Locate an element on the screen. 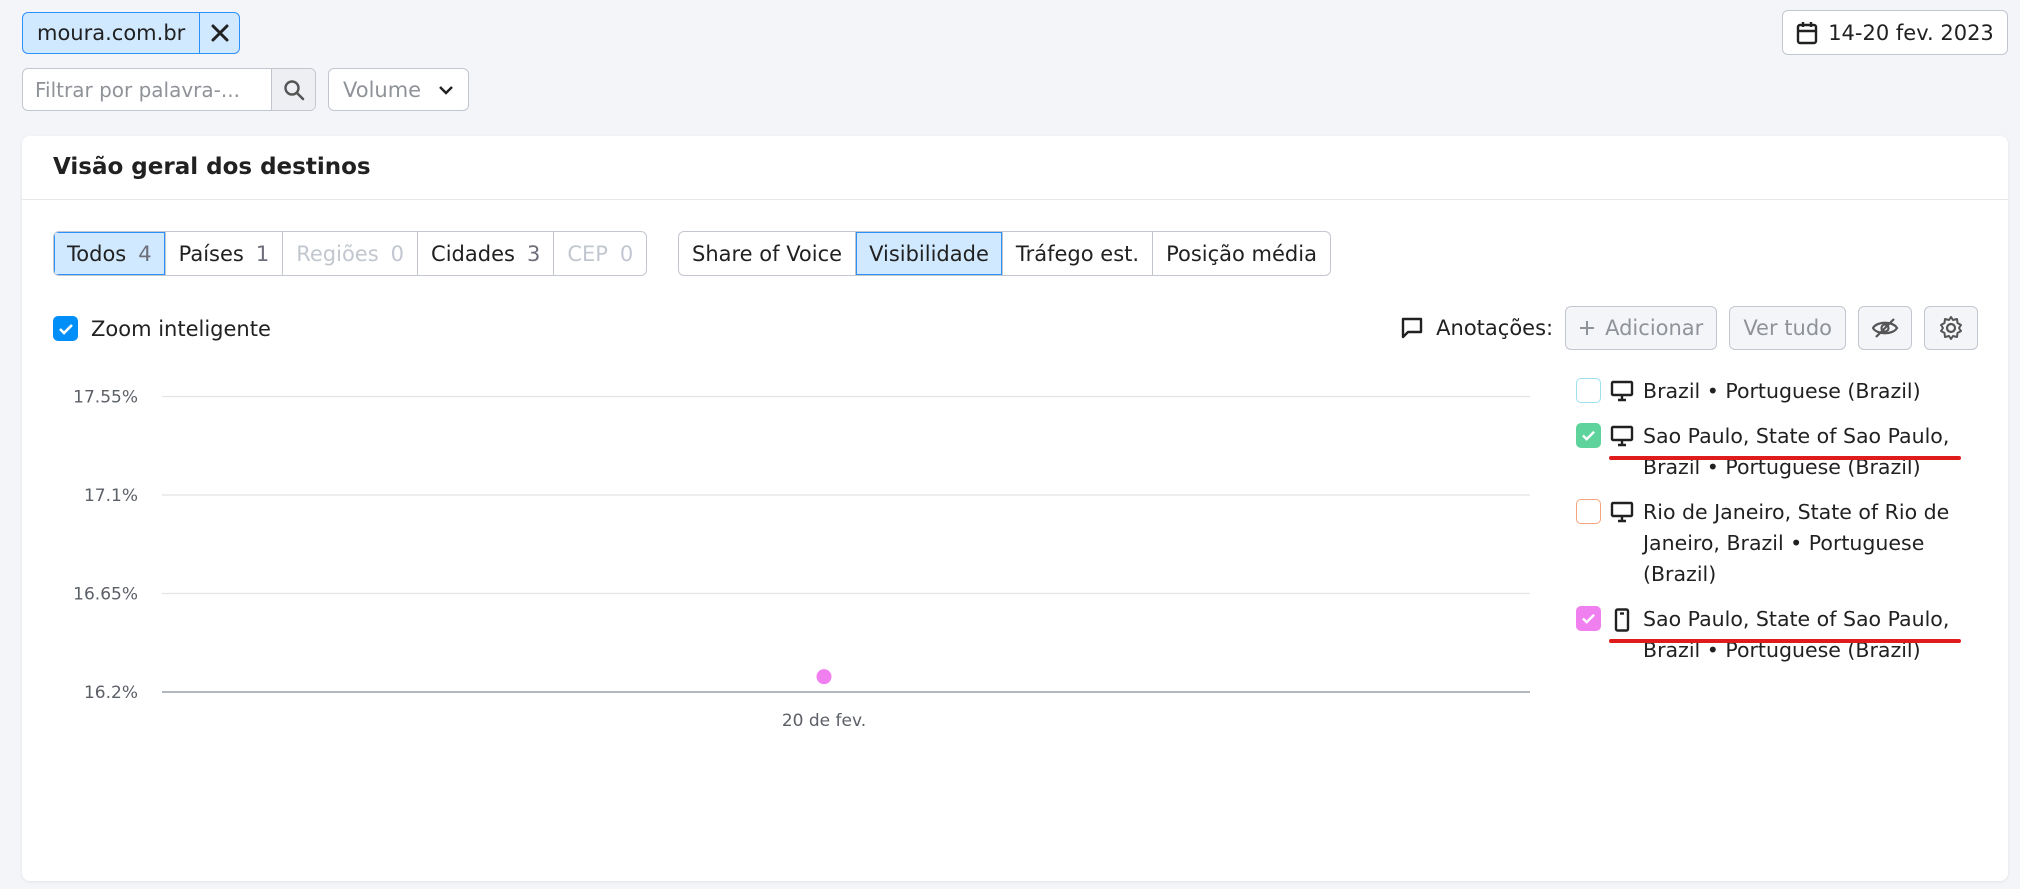 This screenshot has width=2020, height=889. tab-label: CEP is located at coordinates (587, 253).